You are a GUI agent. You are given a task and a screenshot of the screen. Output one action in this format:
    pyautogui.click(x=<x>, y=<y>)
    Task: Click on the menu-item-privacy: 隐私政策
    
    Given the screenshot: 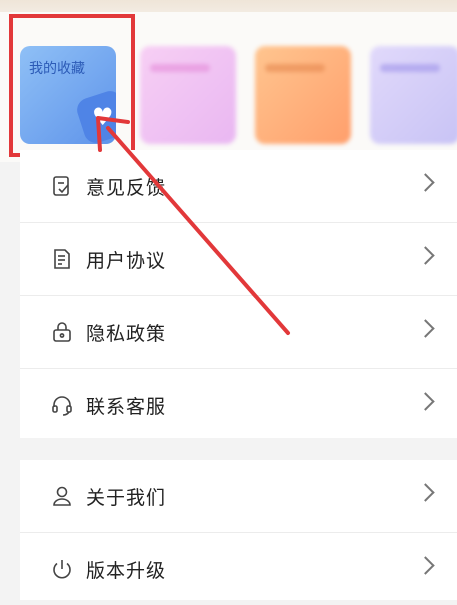 What is the action you would take?
    pyautogui.click(x=238, y=332)
    